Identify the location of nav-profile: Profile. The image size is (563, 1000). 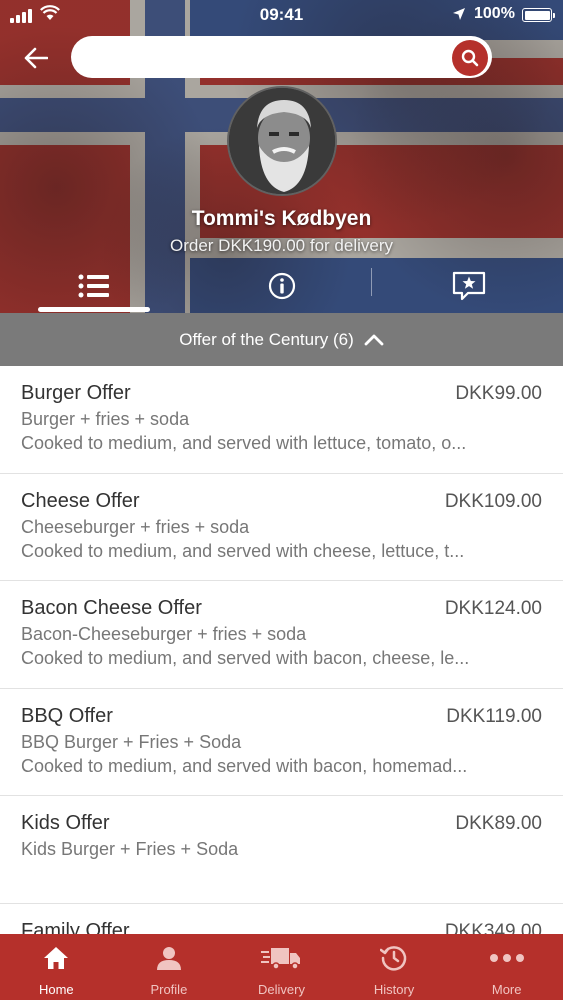
(169, 967).